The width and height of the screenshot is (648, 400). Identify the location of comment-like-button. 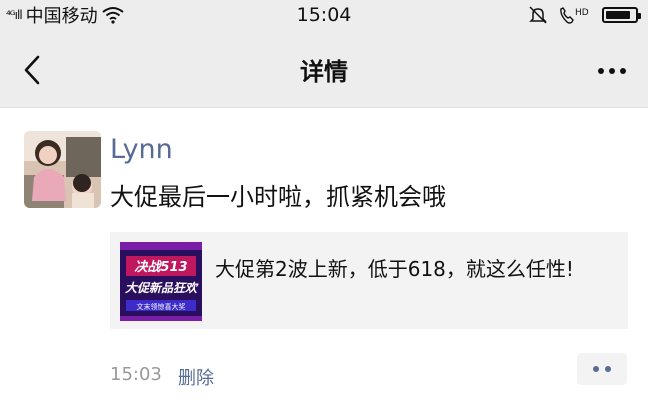
(602, 369).